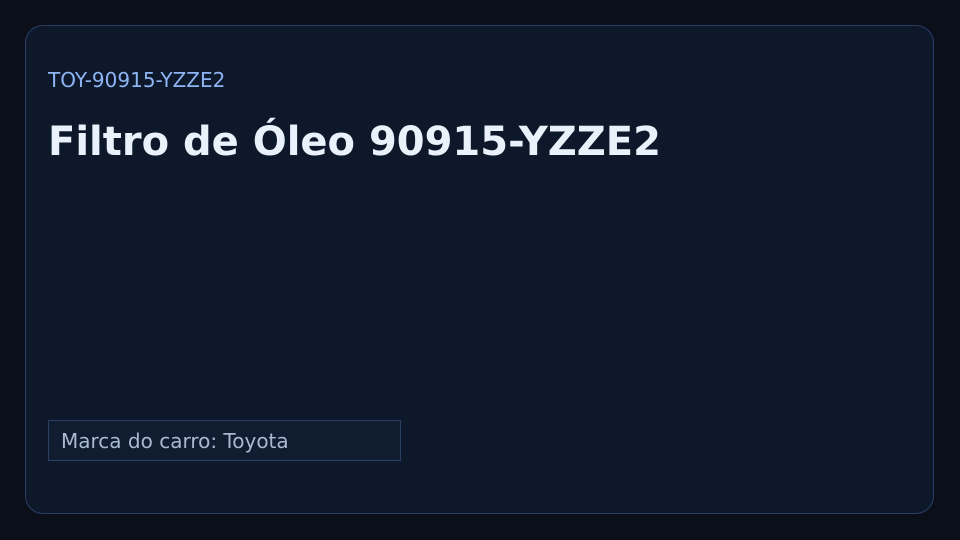  Describe the element at coordinates (175, 440) in the screenshot. I see `brand-label: Marca do carro: Toyota` at that location.